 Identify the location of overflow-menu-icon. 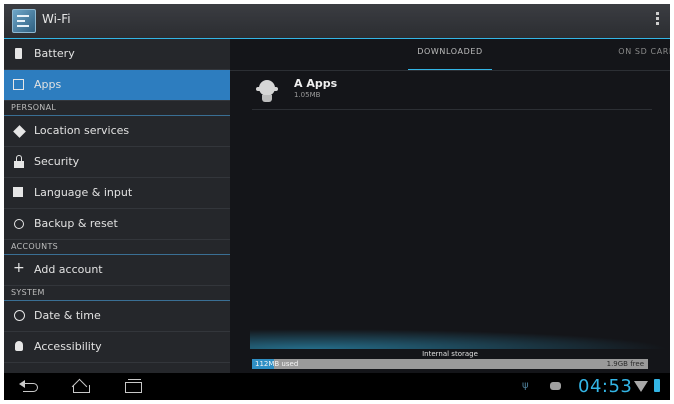
(658, 20).